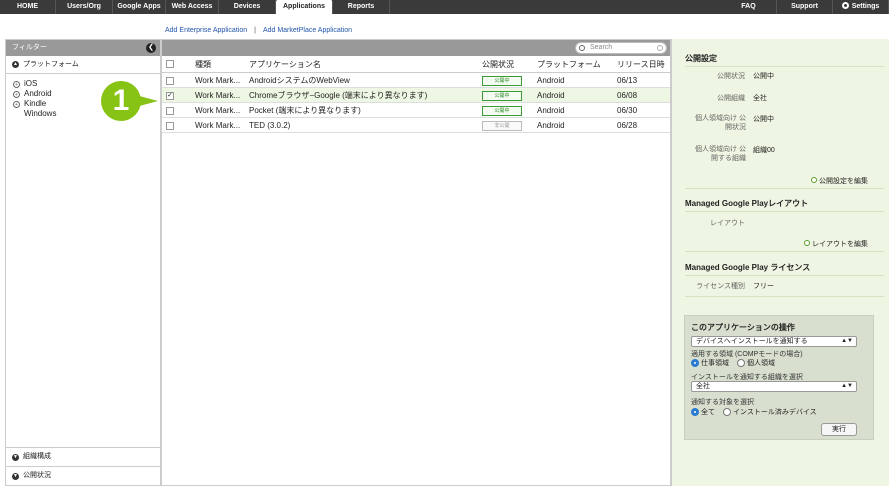 This screenshot has width=889, height=500. I want to click on nav-tab-label: FAQ, so click(748, 6).